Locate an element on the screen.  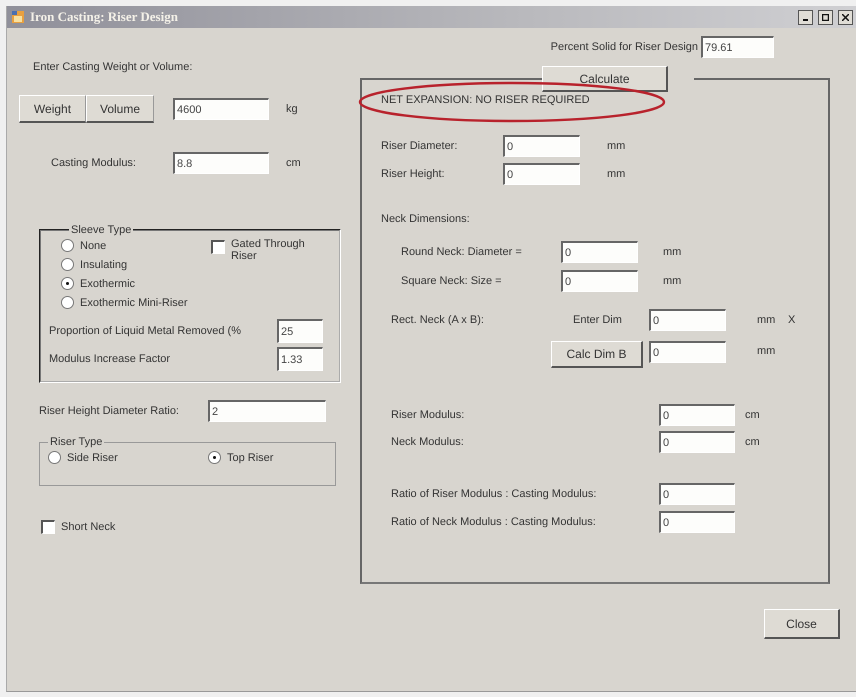
number-field: 1.33 is located at coordinates (300, 359).